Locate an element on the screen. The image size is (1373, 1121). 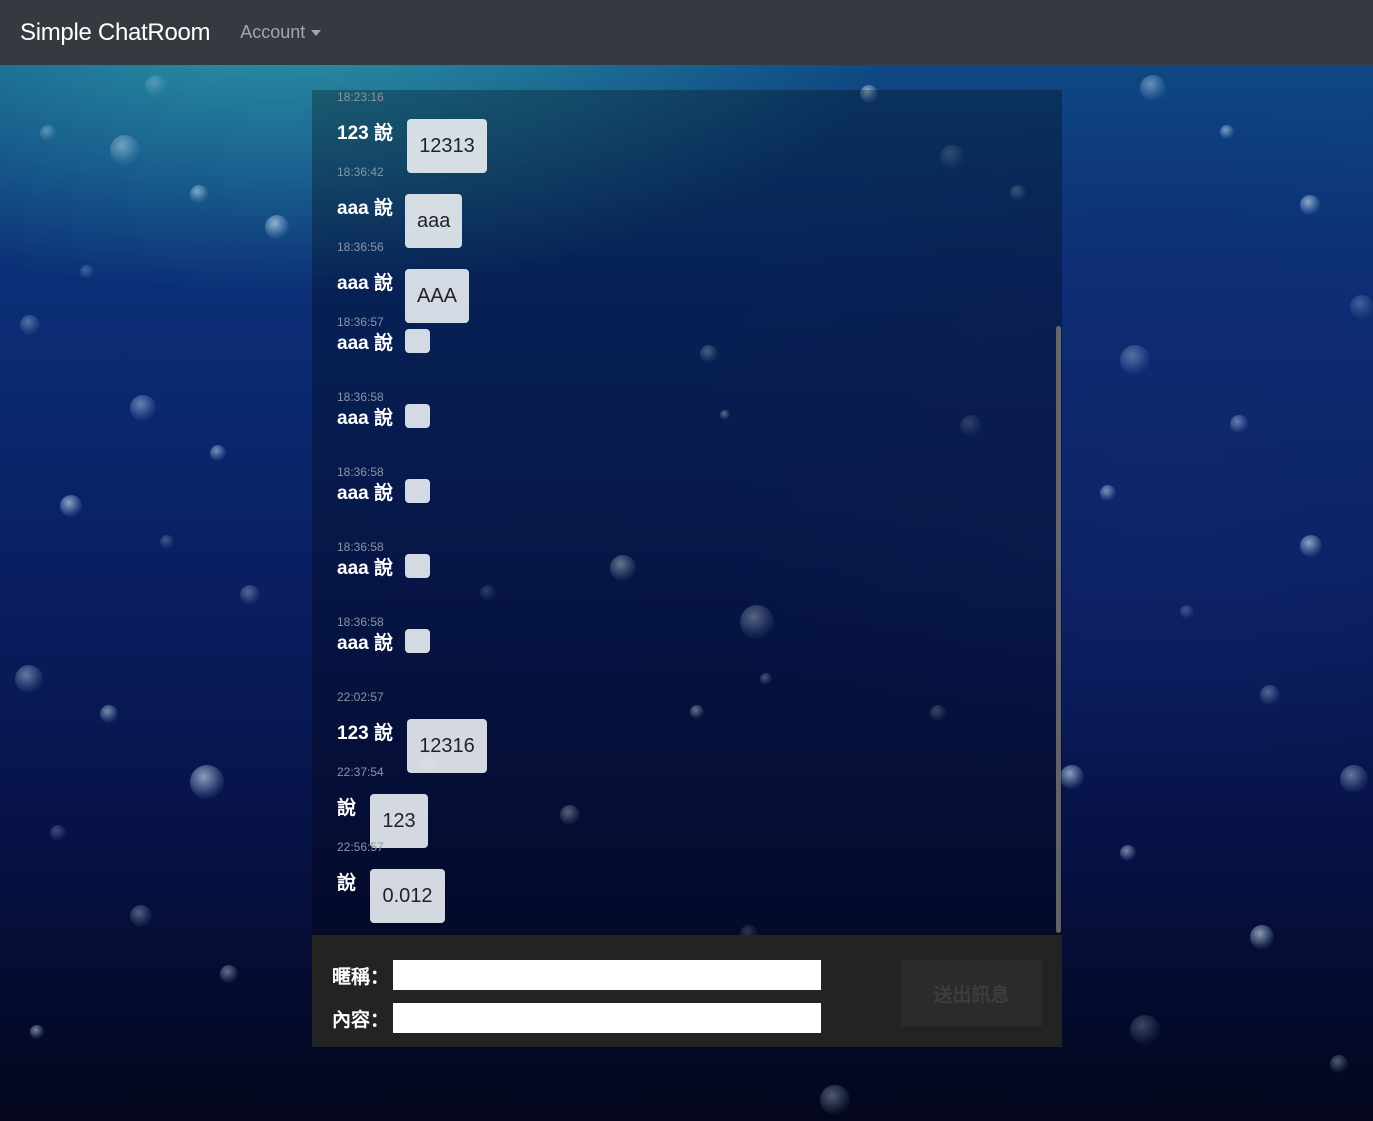
account-dropdown: Account is located at coordinates (281, 32).